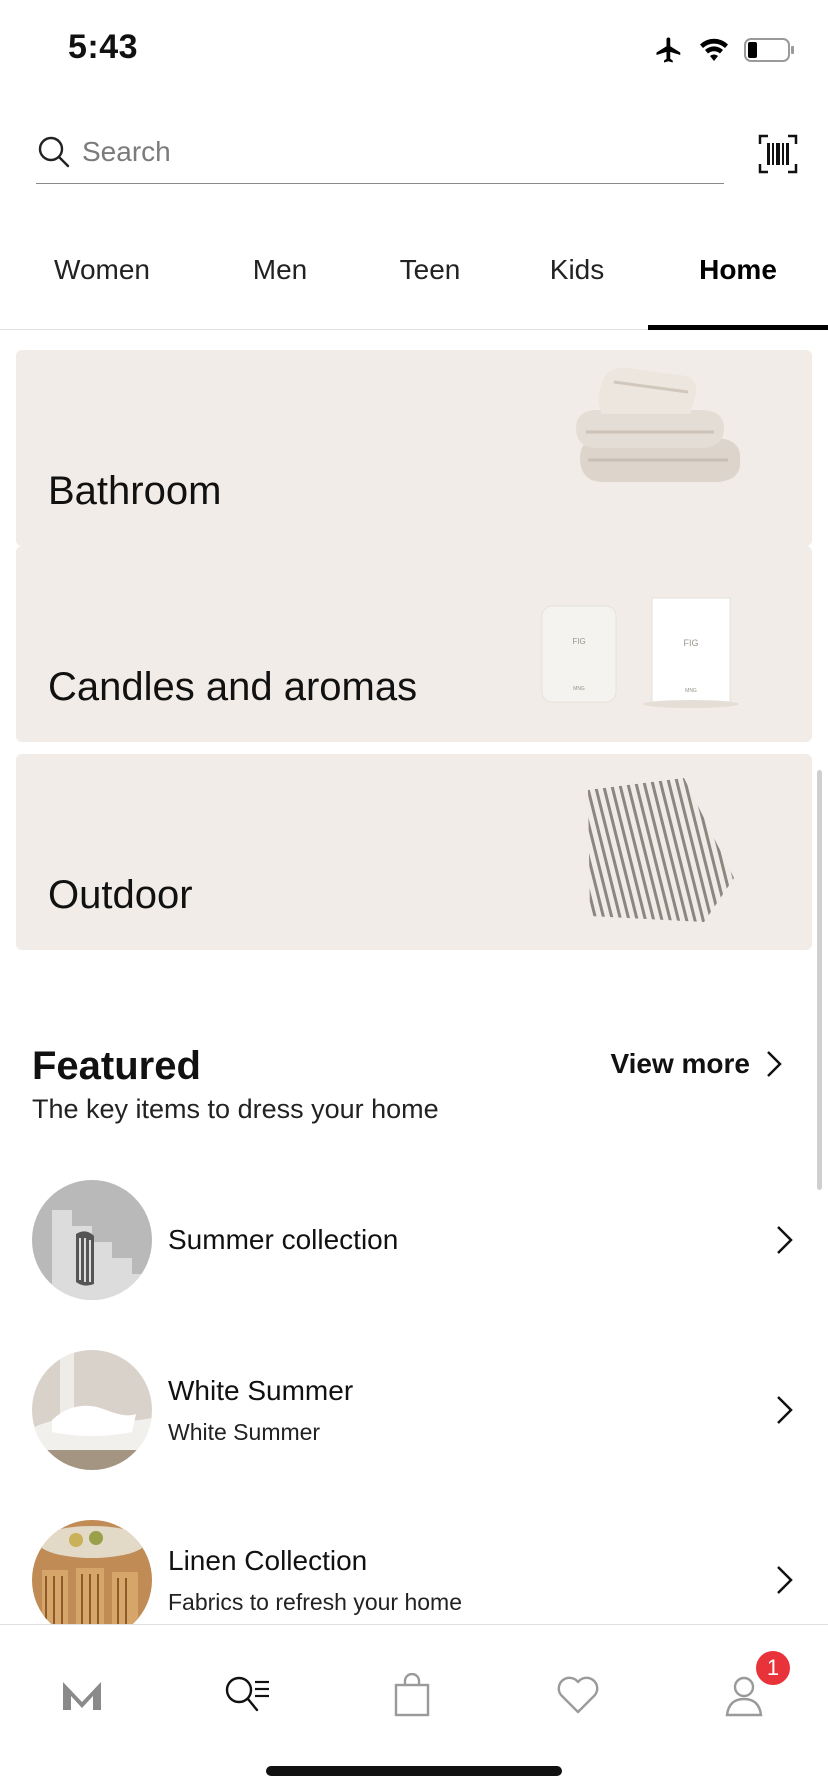 The height and width of the screenshot is (1792, 828). What do you see at coordinates (738, 327) in the screenshot?
I see `active-tab-indicator` at bounding box center [738, 327].